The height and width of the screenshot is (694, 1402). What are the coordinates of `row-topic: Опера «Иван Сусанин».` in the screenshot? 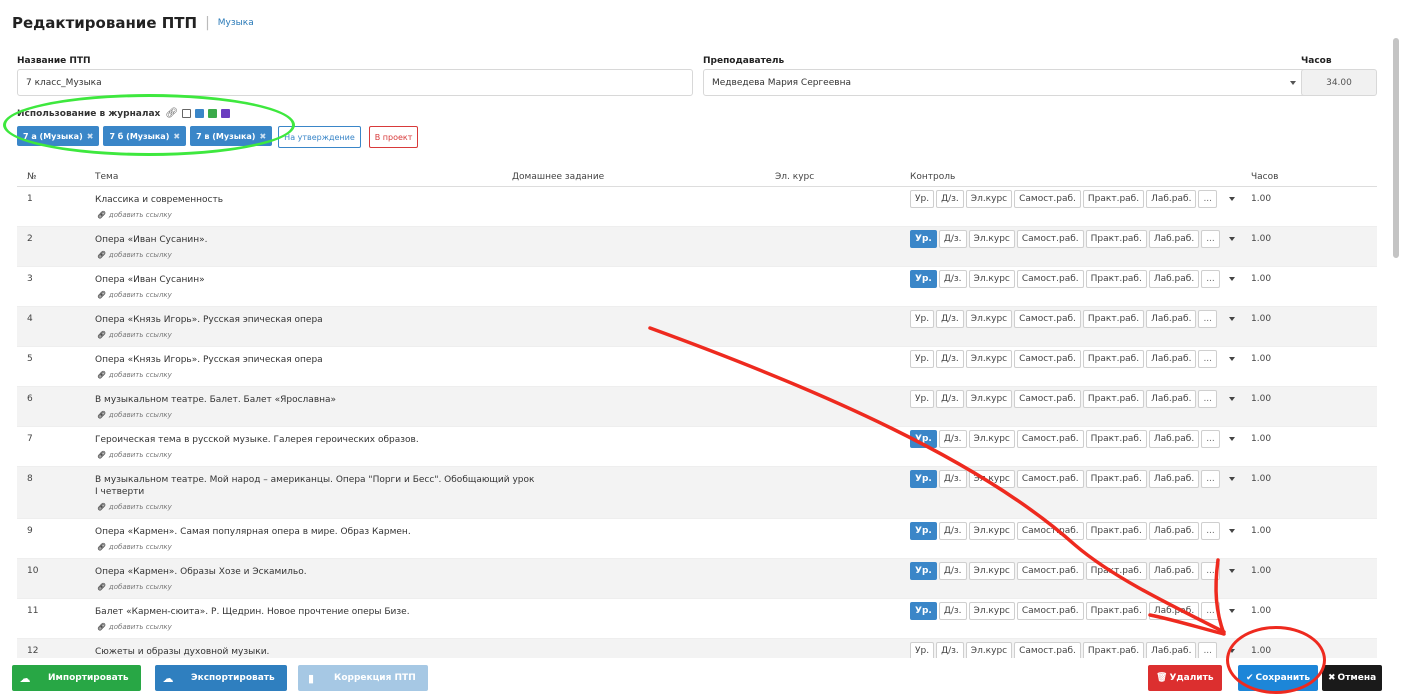 It's located at (315, 240).